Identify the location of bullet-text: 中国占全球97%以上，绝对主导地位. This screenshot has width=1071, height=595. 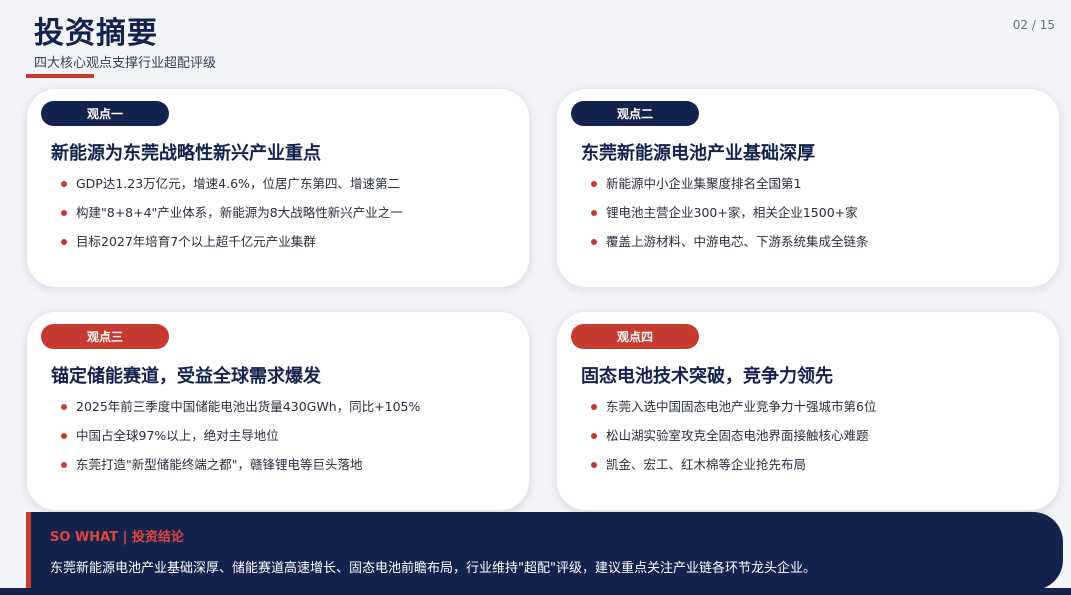
(177, 435).